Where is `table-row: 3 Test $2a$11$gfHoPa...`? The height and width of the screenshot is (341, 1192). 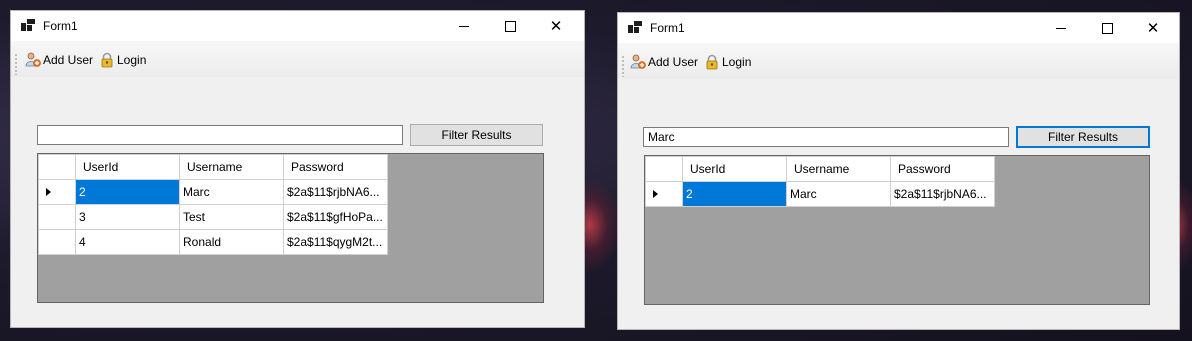
table-row: 3 Test $2a$11$gfHoPa... is located at coordinates (213, 217).